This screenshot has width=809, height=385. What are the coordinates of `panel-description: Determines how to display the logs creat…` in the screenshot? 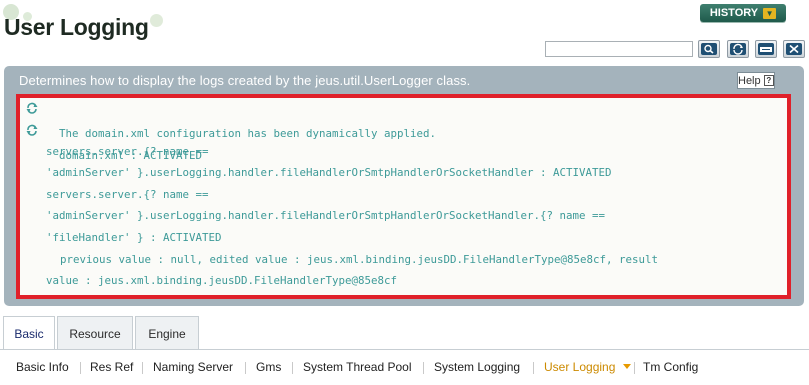 It's located at (245, 80).